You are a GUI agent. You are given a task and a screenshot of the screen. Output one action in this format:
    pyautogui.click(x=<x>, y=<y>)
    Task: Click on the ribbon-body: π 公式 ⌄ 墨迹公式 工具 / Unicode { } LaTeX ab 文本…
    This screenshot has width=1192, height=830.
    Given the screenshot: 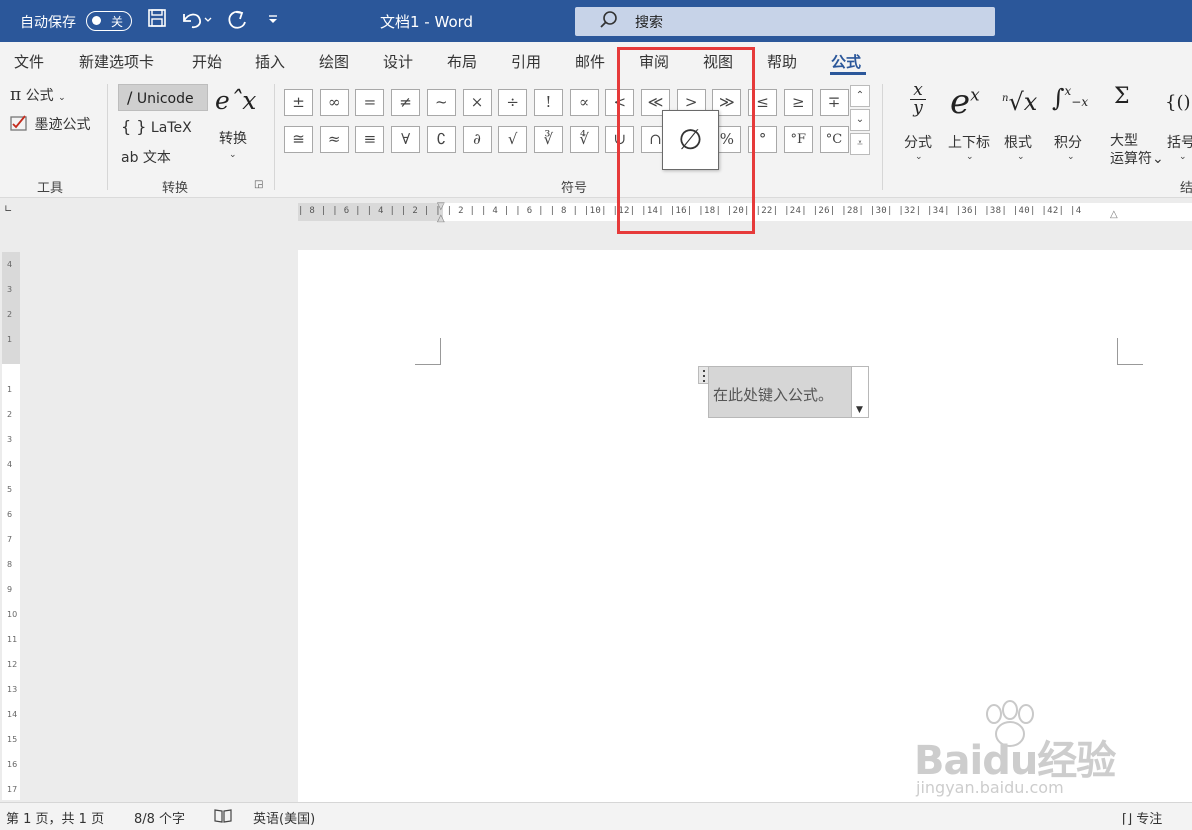 What is the action you would take?
    pyautogui.click(x=596, y=138)
    